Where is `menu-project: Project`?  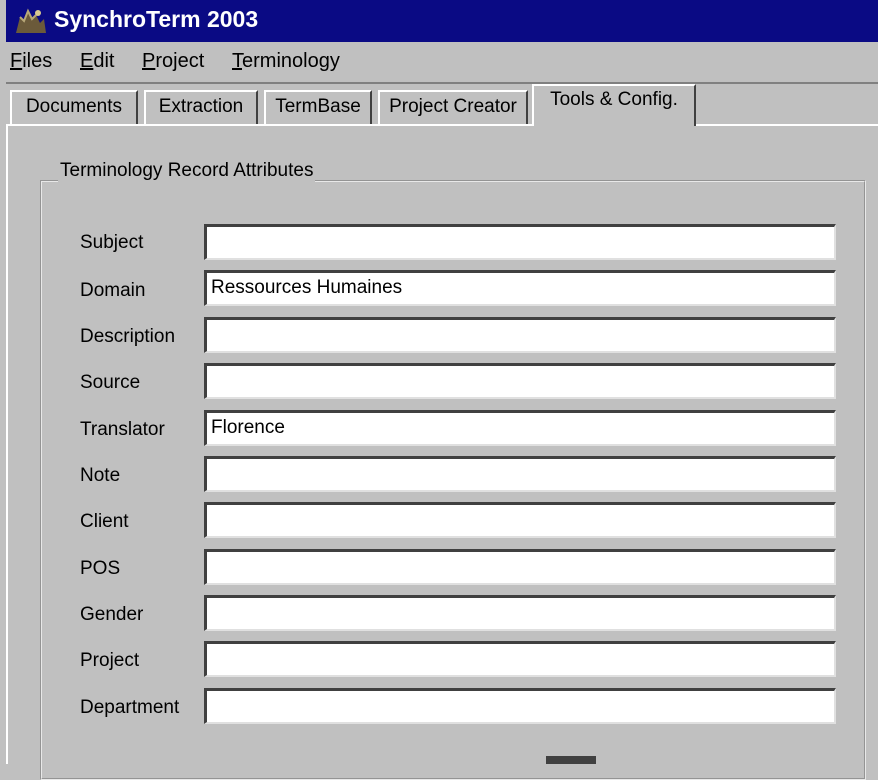
menu-project: Project is located at coordinates (173, 61).